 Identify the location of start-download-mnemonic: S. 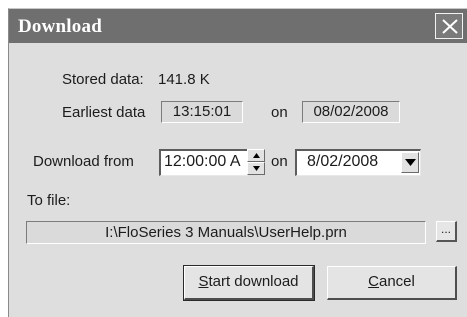
(203, 281).